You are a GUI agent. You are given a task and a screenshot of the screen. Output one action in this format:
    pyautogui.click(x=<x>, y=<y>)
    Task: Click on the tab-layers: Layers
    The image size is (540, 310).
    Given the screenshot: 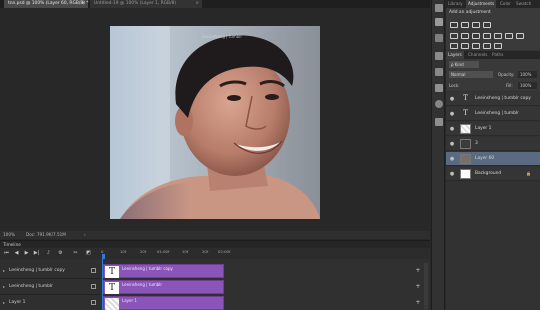 What is the action you would take?
    pyautogui.click(x=455, y=55)
    